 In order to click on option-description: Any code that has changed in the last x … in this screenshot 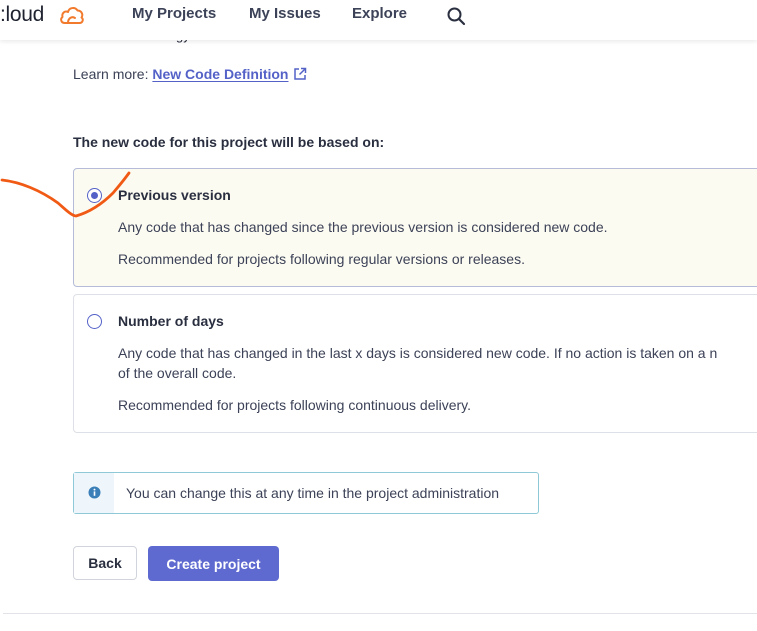, I will do `click(418, 353)`.